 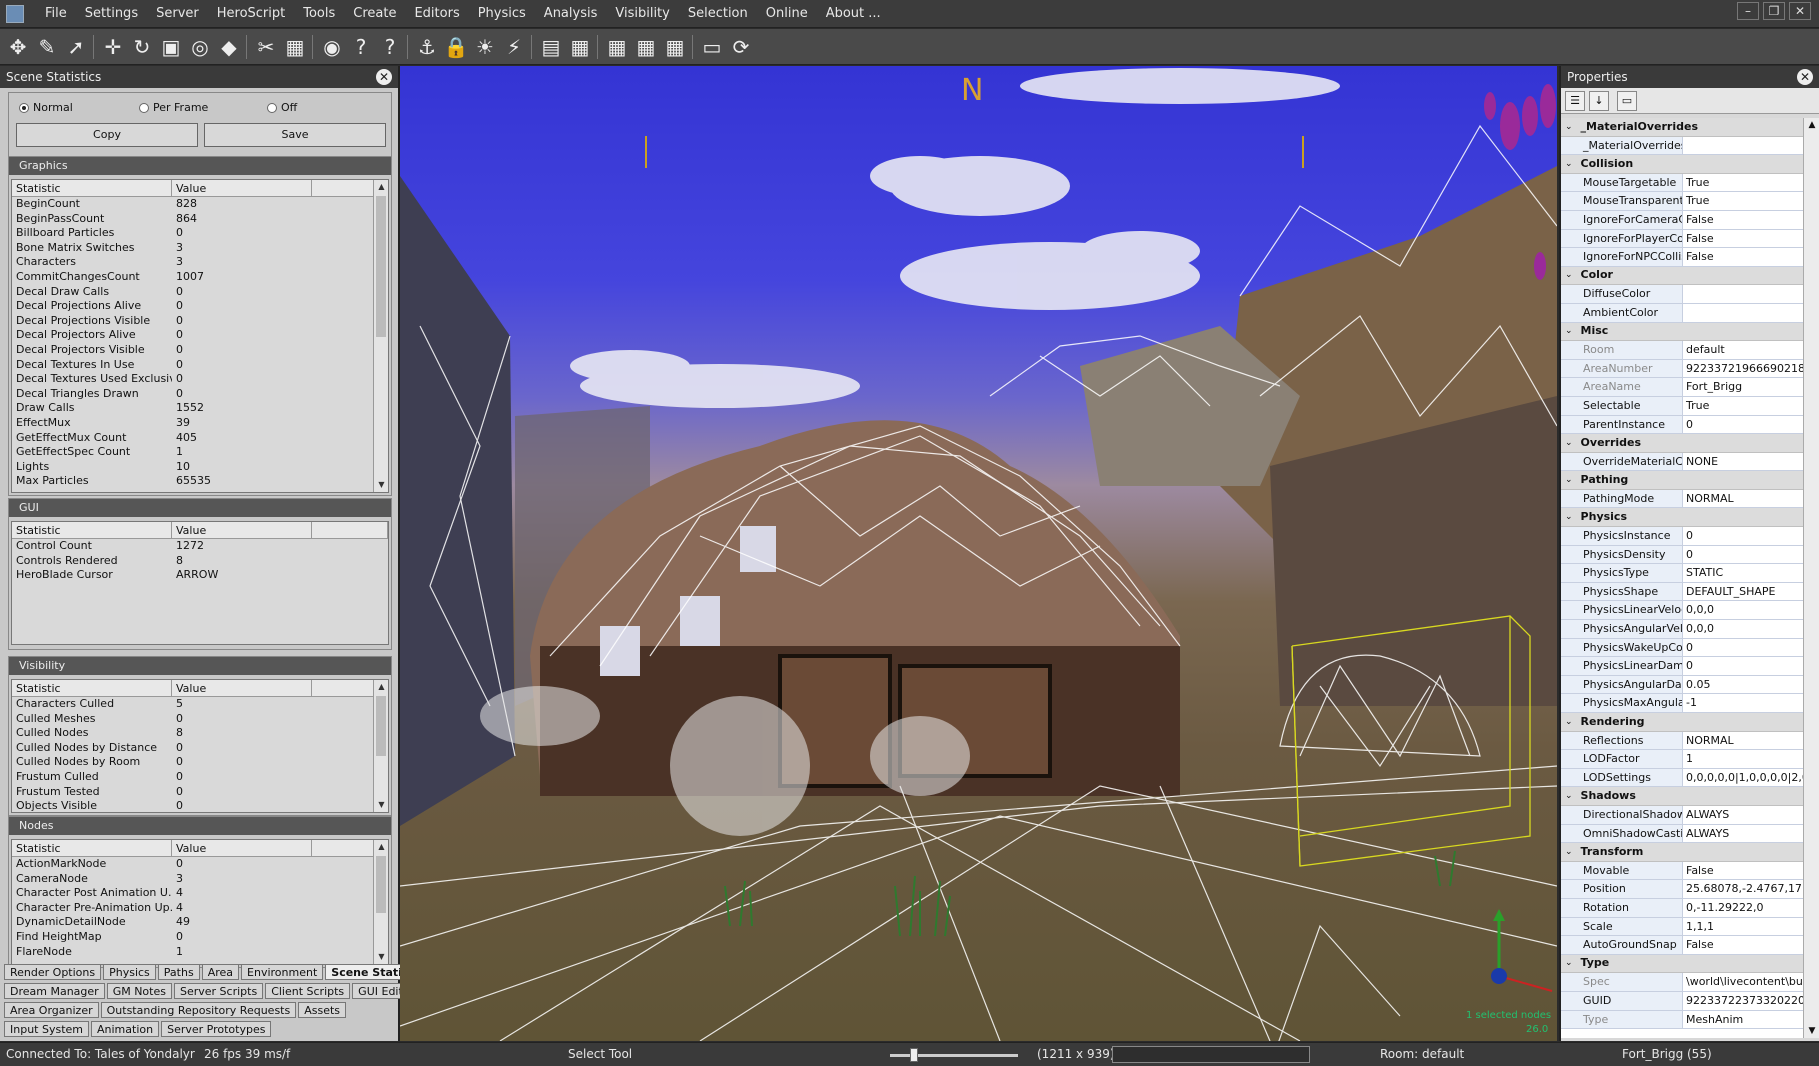 I want to click on property-row: PhysicsAngularDam 0.05, so click(x=1683, y=685).